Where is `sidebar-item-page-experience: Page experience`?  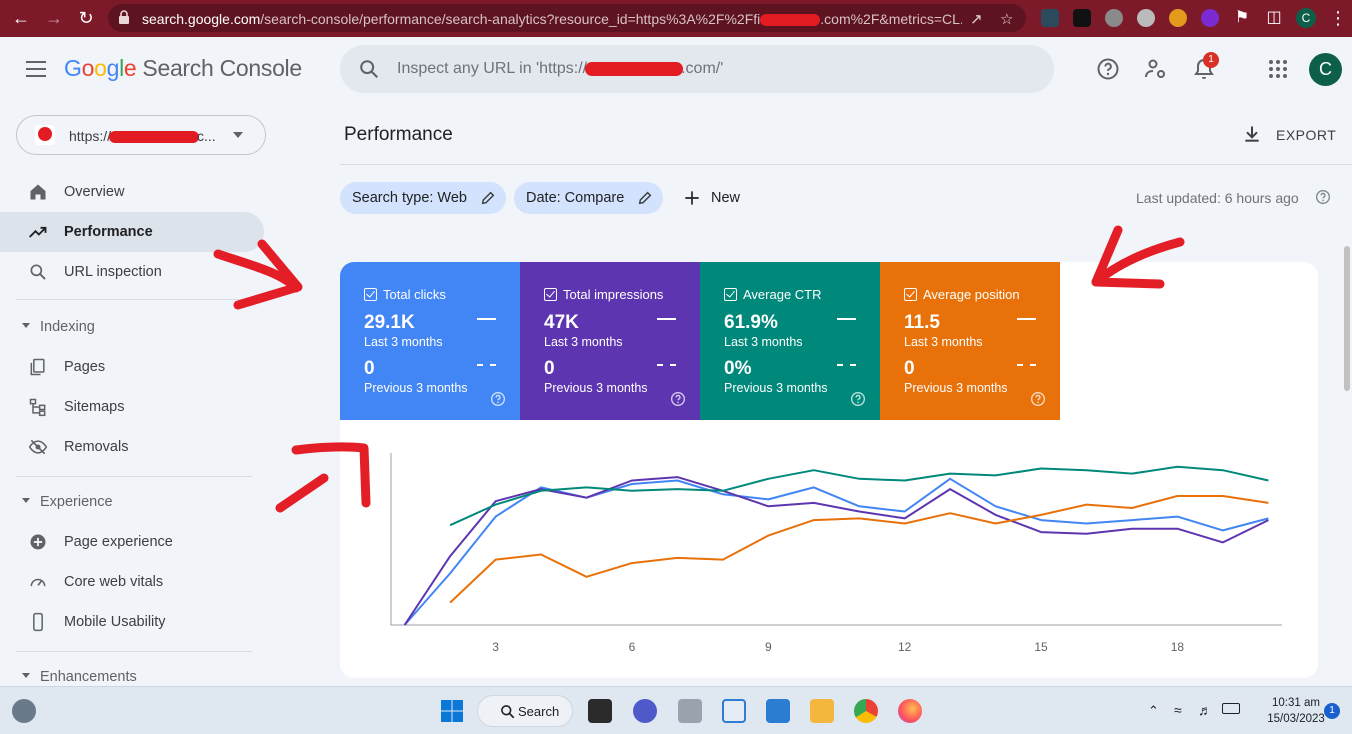
sidebar-item-page-experience: Page experience is located at coordinates (132, 542).